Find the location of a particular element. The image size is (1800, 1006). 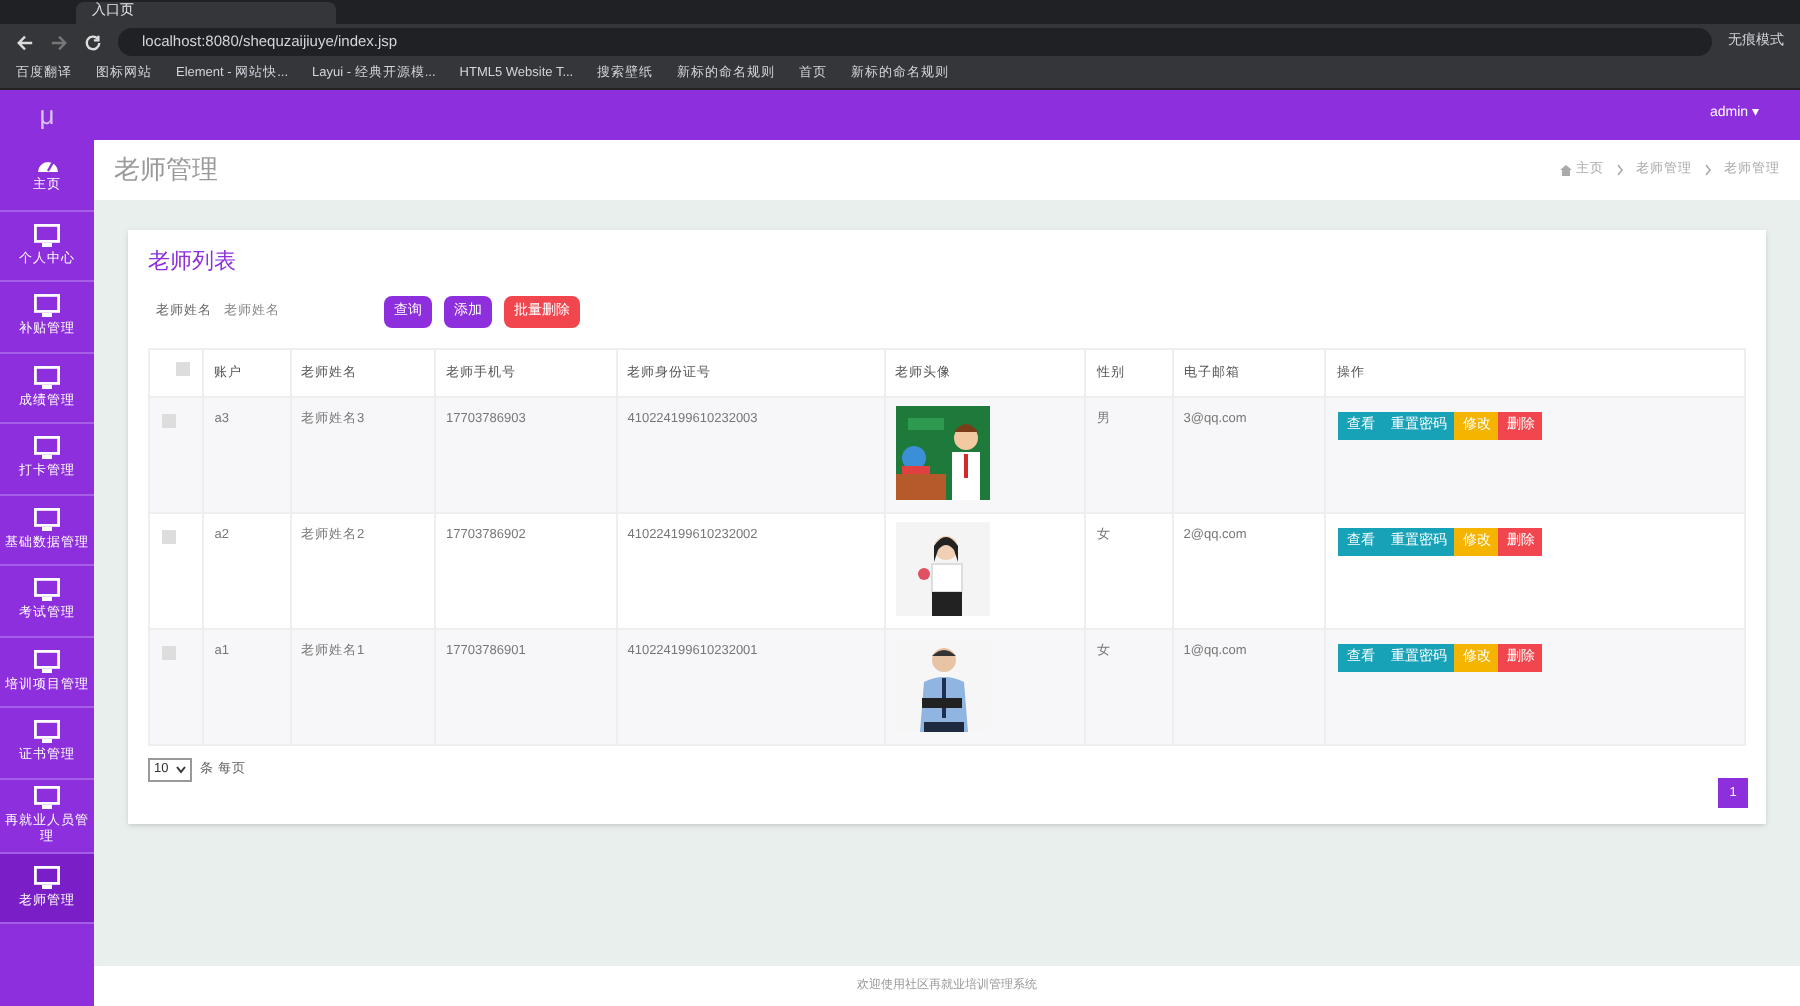

select-all-checkbox is located at coordinates (182, 369).